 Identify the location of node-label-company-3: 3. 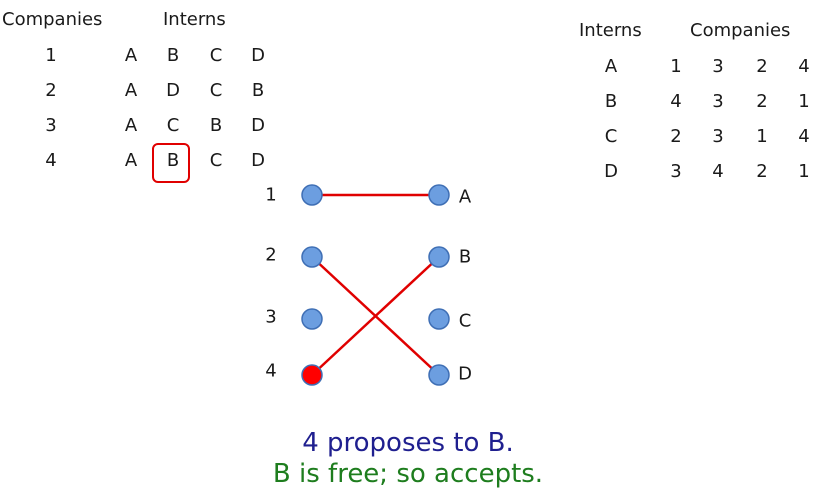
(270, 317).